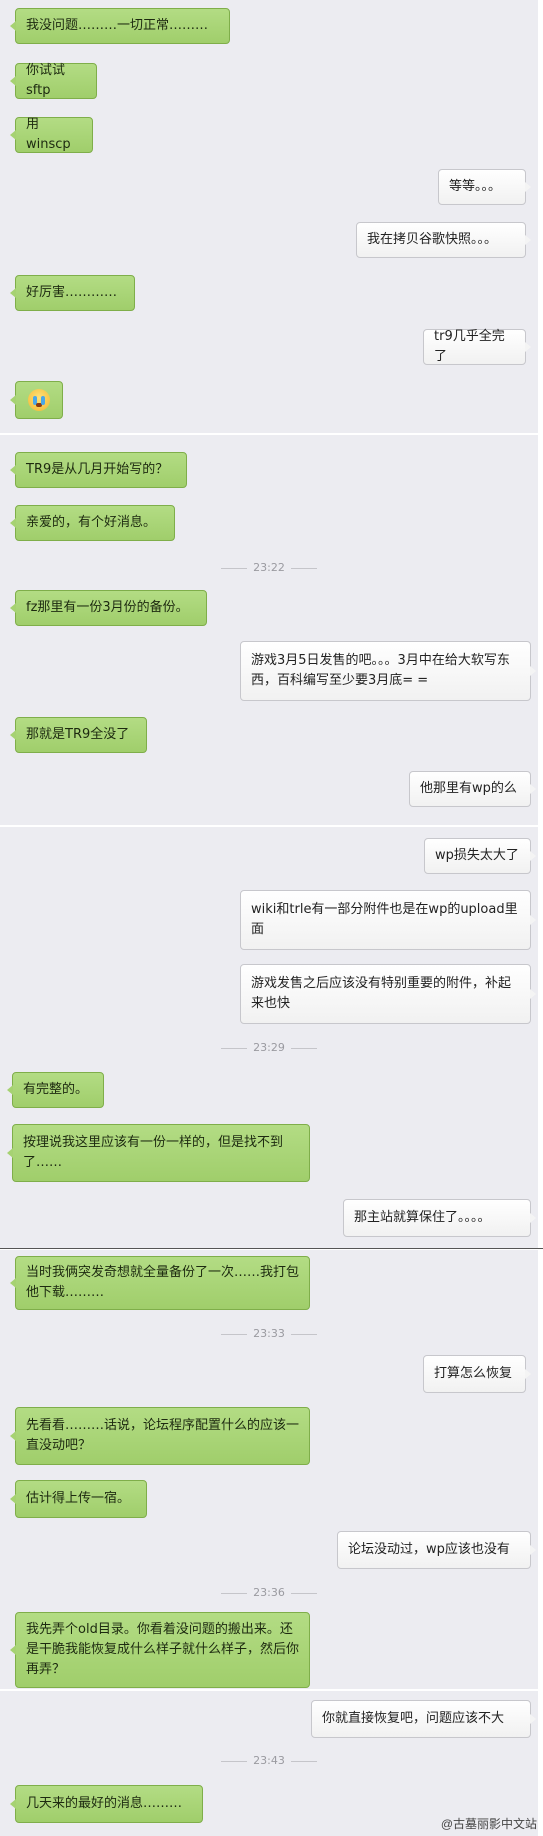  Describe the element at coordinates (163, 1435) in the screenshot. I see `message-text: 先看看………话说，论坛程序配置什么的应该一直没动吧？` at that location.